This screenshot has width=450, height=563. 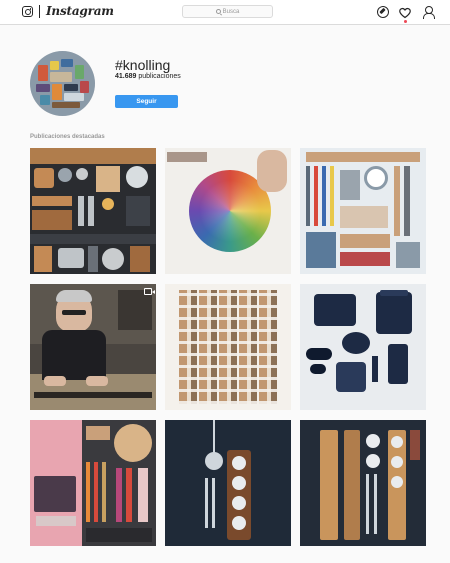 I want to click on post-count: 41.689 publicaciones, so click(x=148, y=76).